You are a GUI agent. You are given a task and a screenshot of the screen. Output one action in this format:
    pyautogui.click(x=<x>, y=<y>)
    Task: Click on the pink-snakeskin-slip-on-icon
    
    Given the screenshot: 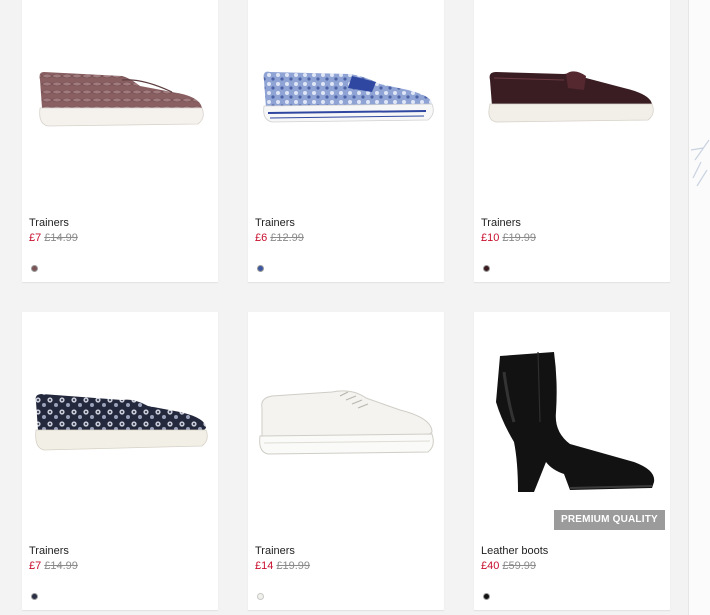 What is the action you would take?
    pyautogui.click(x=121, y=99)
    